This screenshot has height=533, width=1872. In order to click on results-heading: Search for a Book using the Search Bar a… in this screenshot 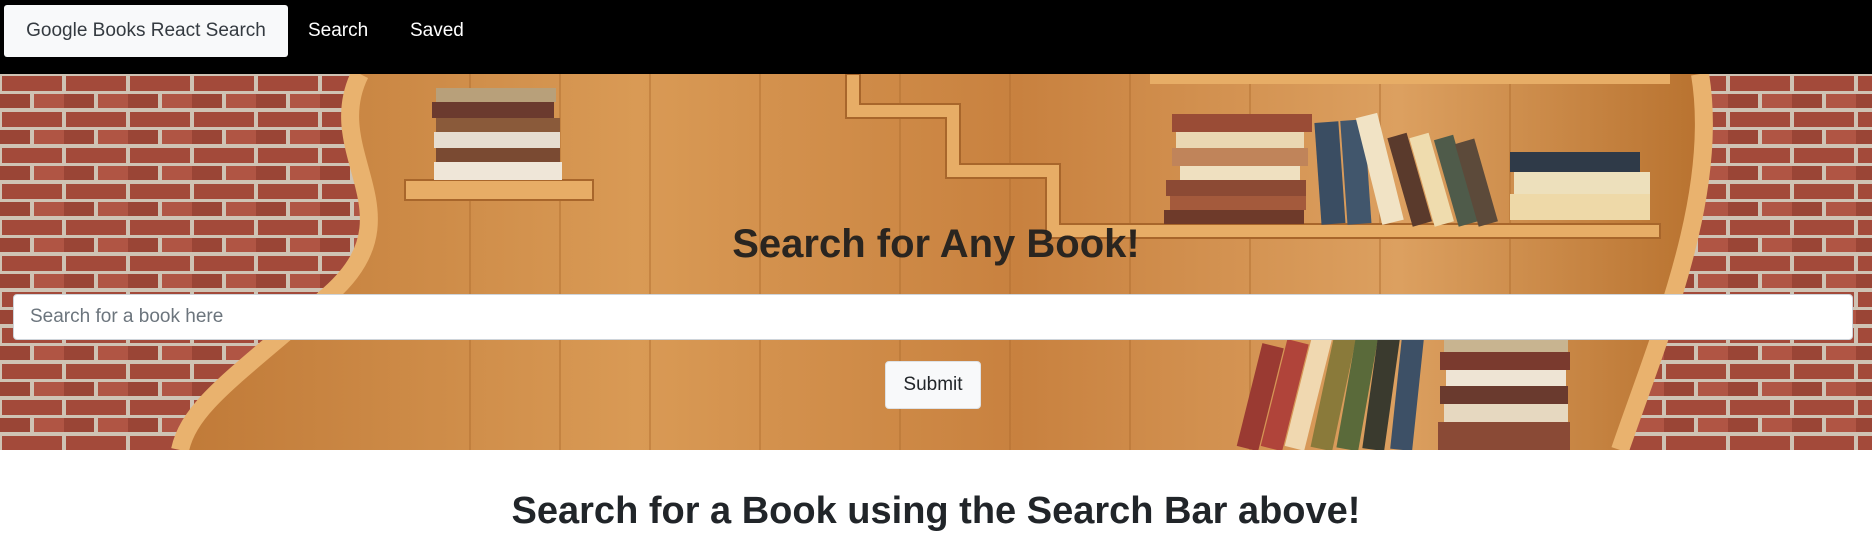, I will do `click(936, 511)`.